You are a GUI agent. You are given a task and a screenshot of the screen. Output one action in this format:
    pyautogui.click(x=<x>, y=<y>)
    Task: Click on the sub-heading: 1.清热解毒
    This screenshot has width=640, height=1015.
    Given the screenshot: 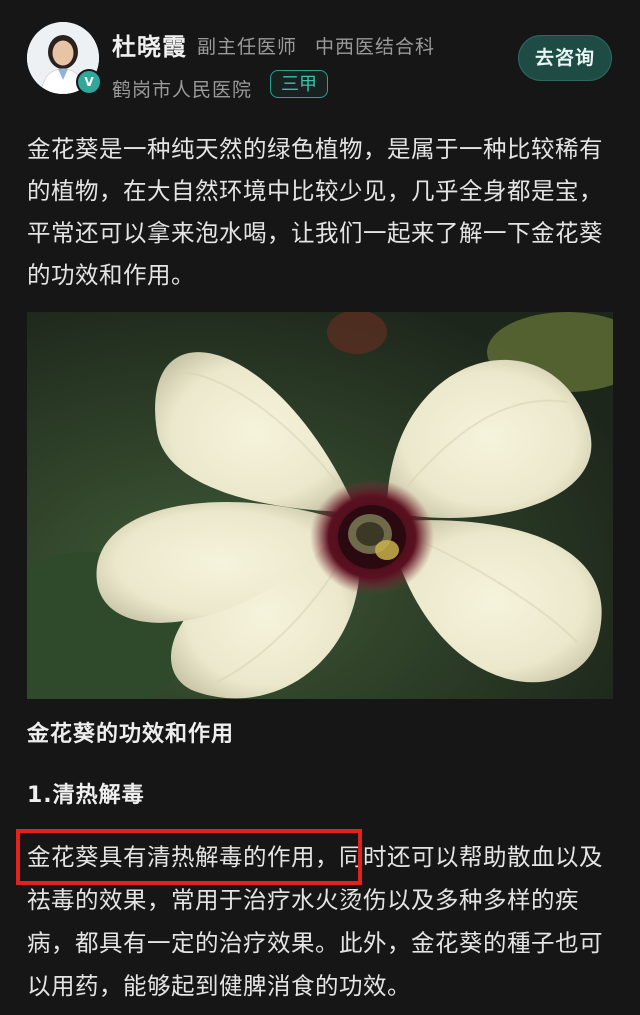 What is the action you would take?
    pyautogui.click(x=86, y=795)
    